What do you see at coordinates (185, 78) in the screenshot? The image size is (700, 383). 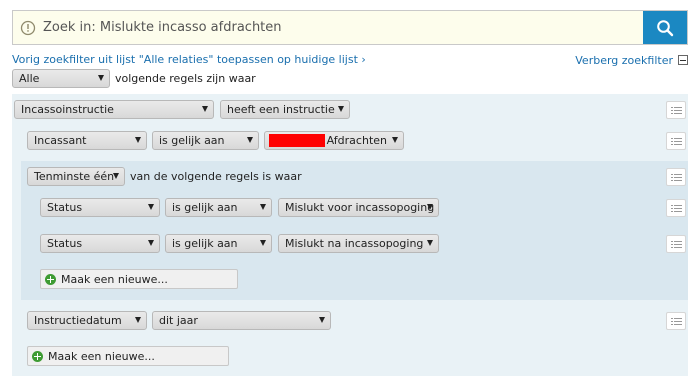 I see `root-match-text: volgende regels zijn waar` at bounding box center [185, 78].